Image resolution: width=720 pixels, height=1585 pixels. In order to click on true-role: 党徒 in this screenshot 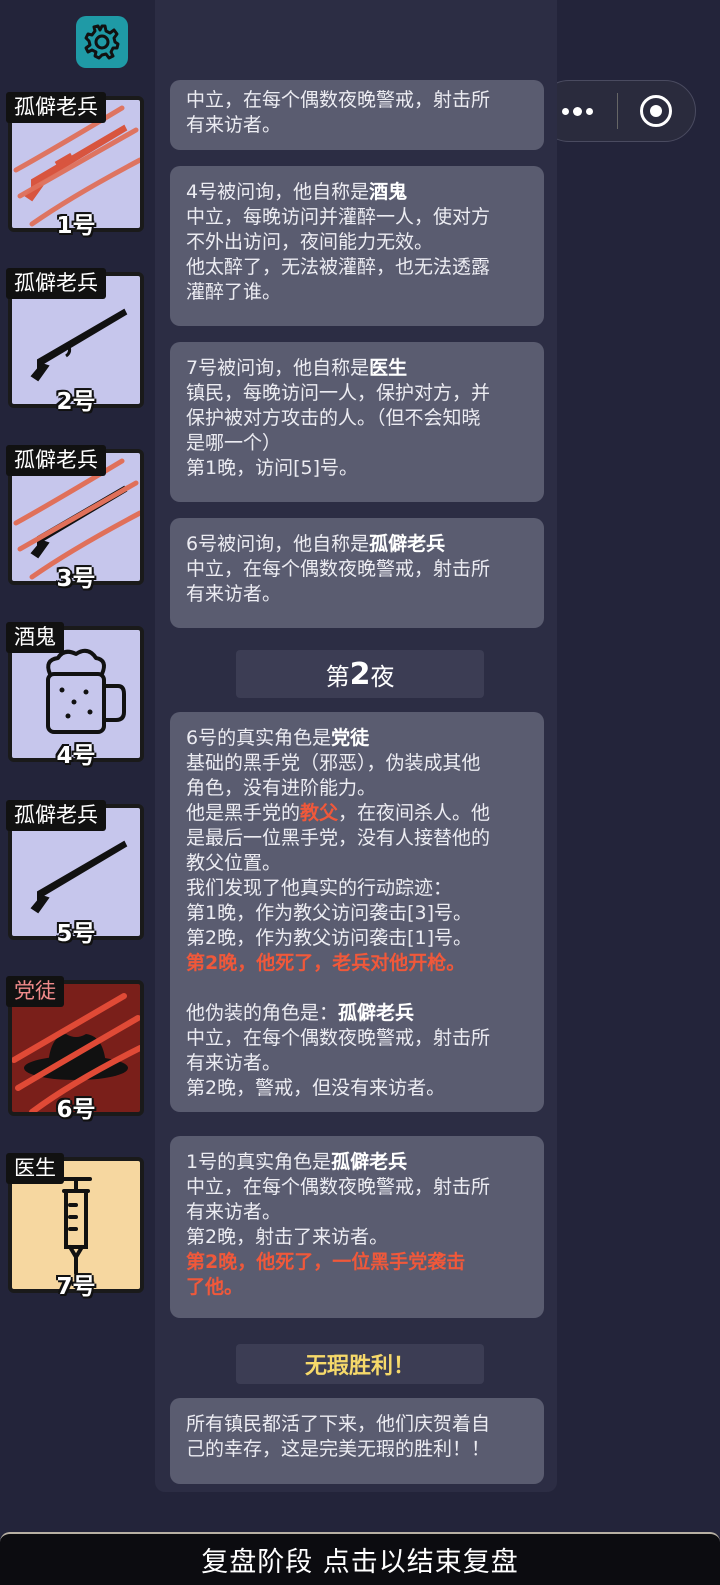, I will do `click(350, 738)`.